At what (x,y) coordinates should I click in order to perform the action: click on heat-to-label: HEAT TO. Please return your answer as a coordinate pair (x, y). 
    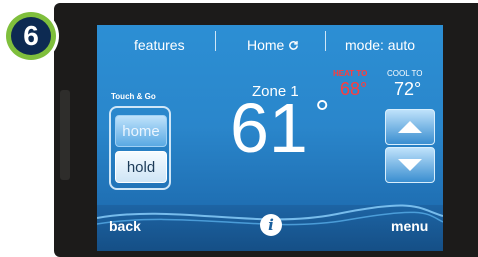
    Looking at the image, I should click on (350, 73).